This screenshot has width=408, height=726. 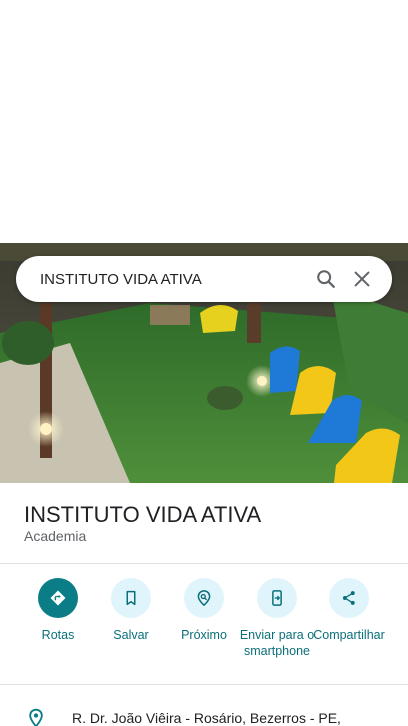 I want to click on close-icon, so click(x=362, y=279).